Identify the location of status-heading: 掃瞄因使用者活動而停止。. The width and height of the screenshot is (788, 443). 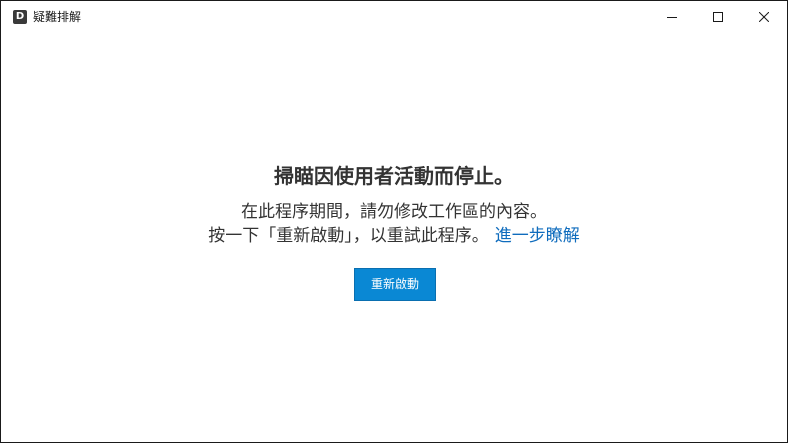
(394, 176).